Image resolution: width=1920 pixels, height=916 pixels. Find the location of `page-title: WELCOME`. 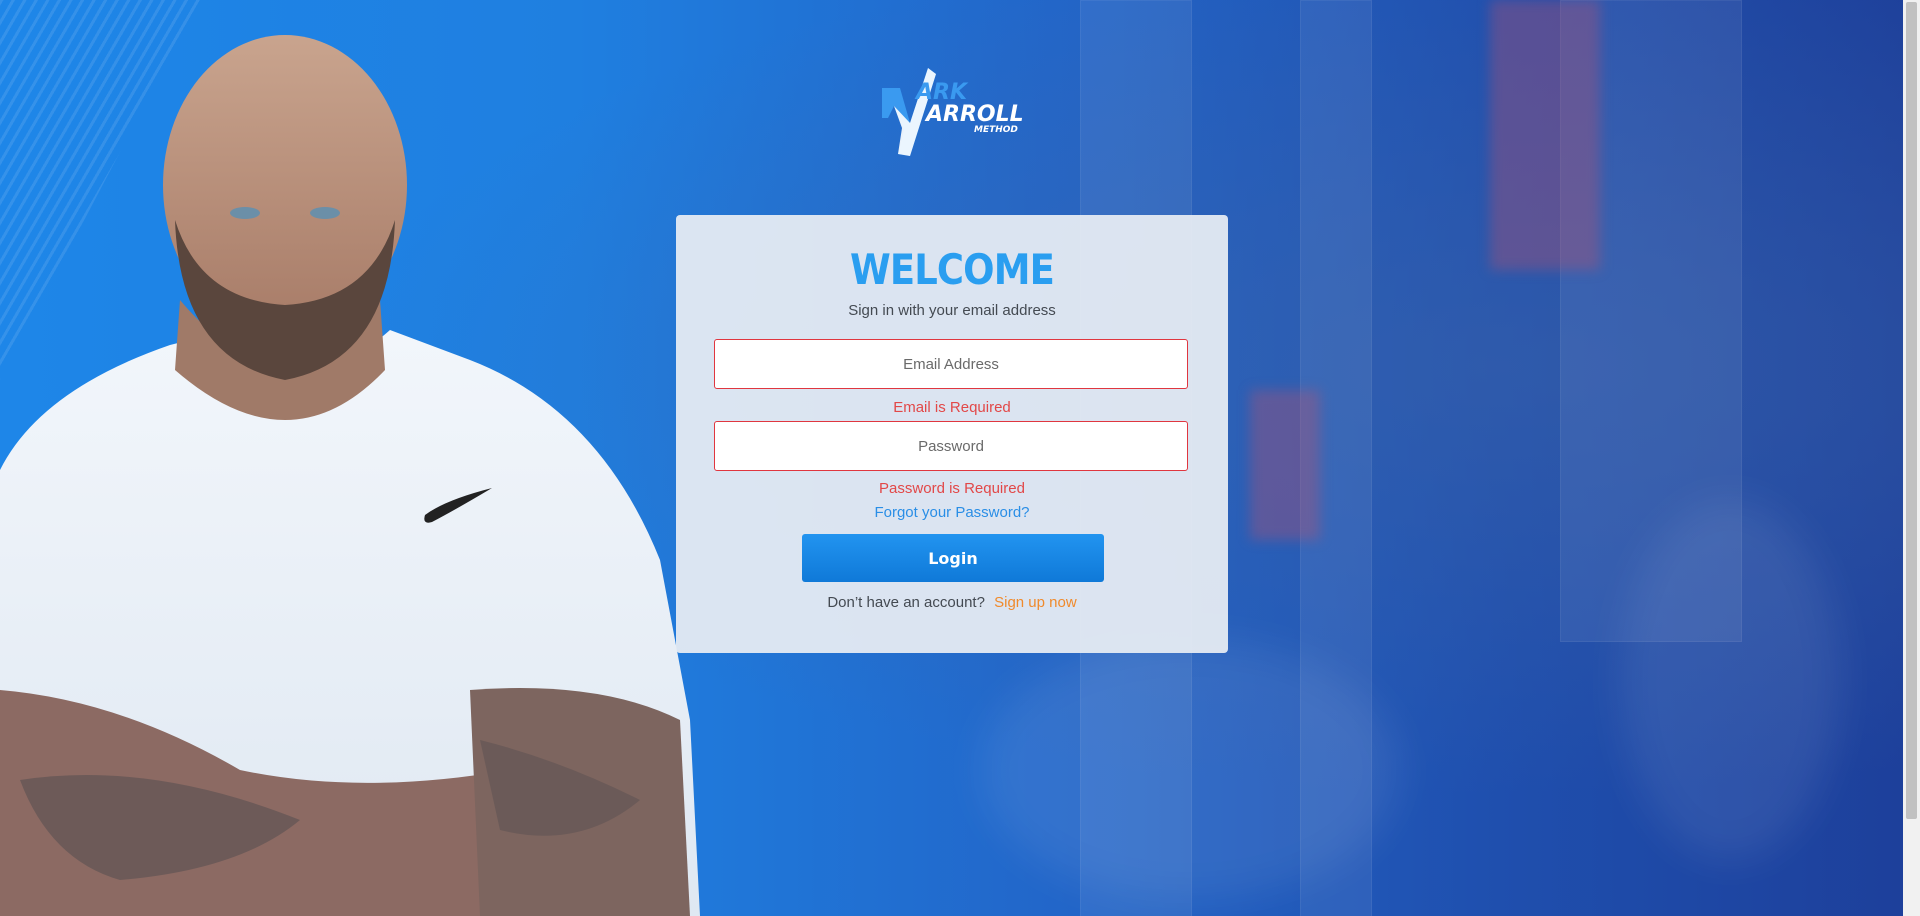

page-title: WELCOME is located at coordinates (952, 269).